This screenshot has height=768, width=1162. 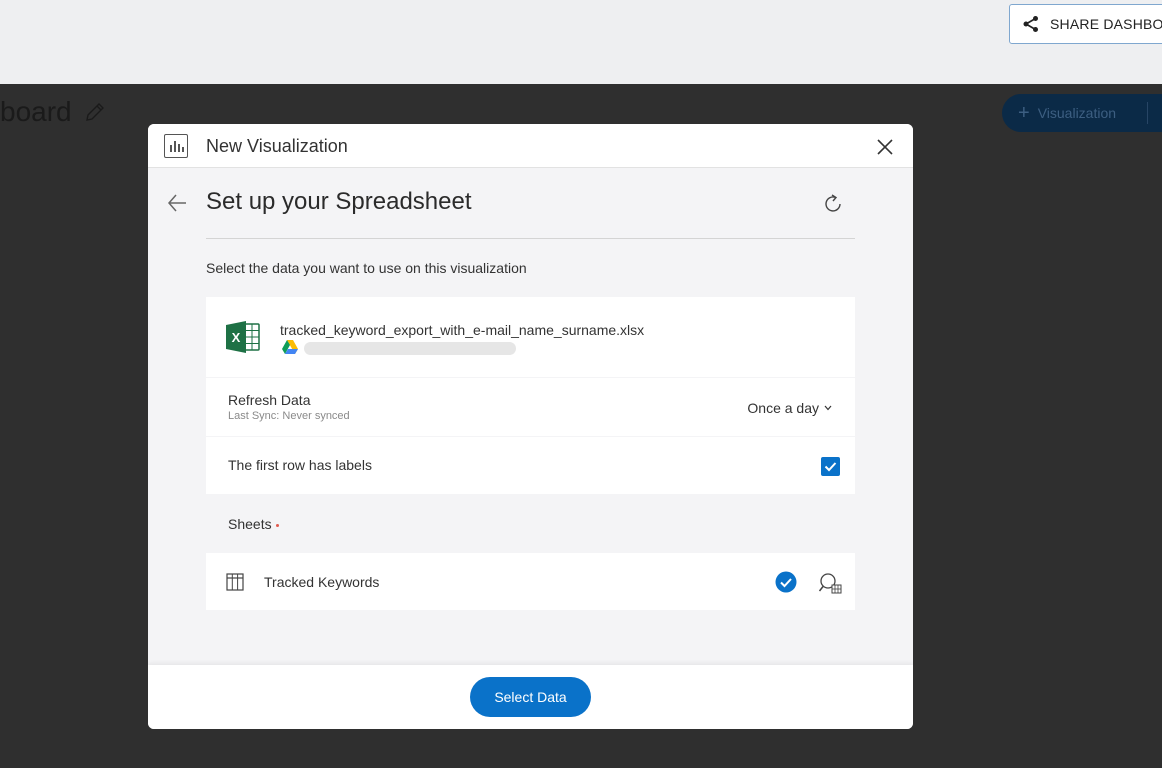 What do you see at coordinates (1024, 113) in the screenshot?
I see `plus-icon: +` at bounding box center [1024, 113].